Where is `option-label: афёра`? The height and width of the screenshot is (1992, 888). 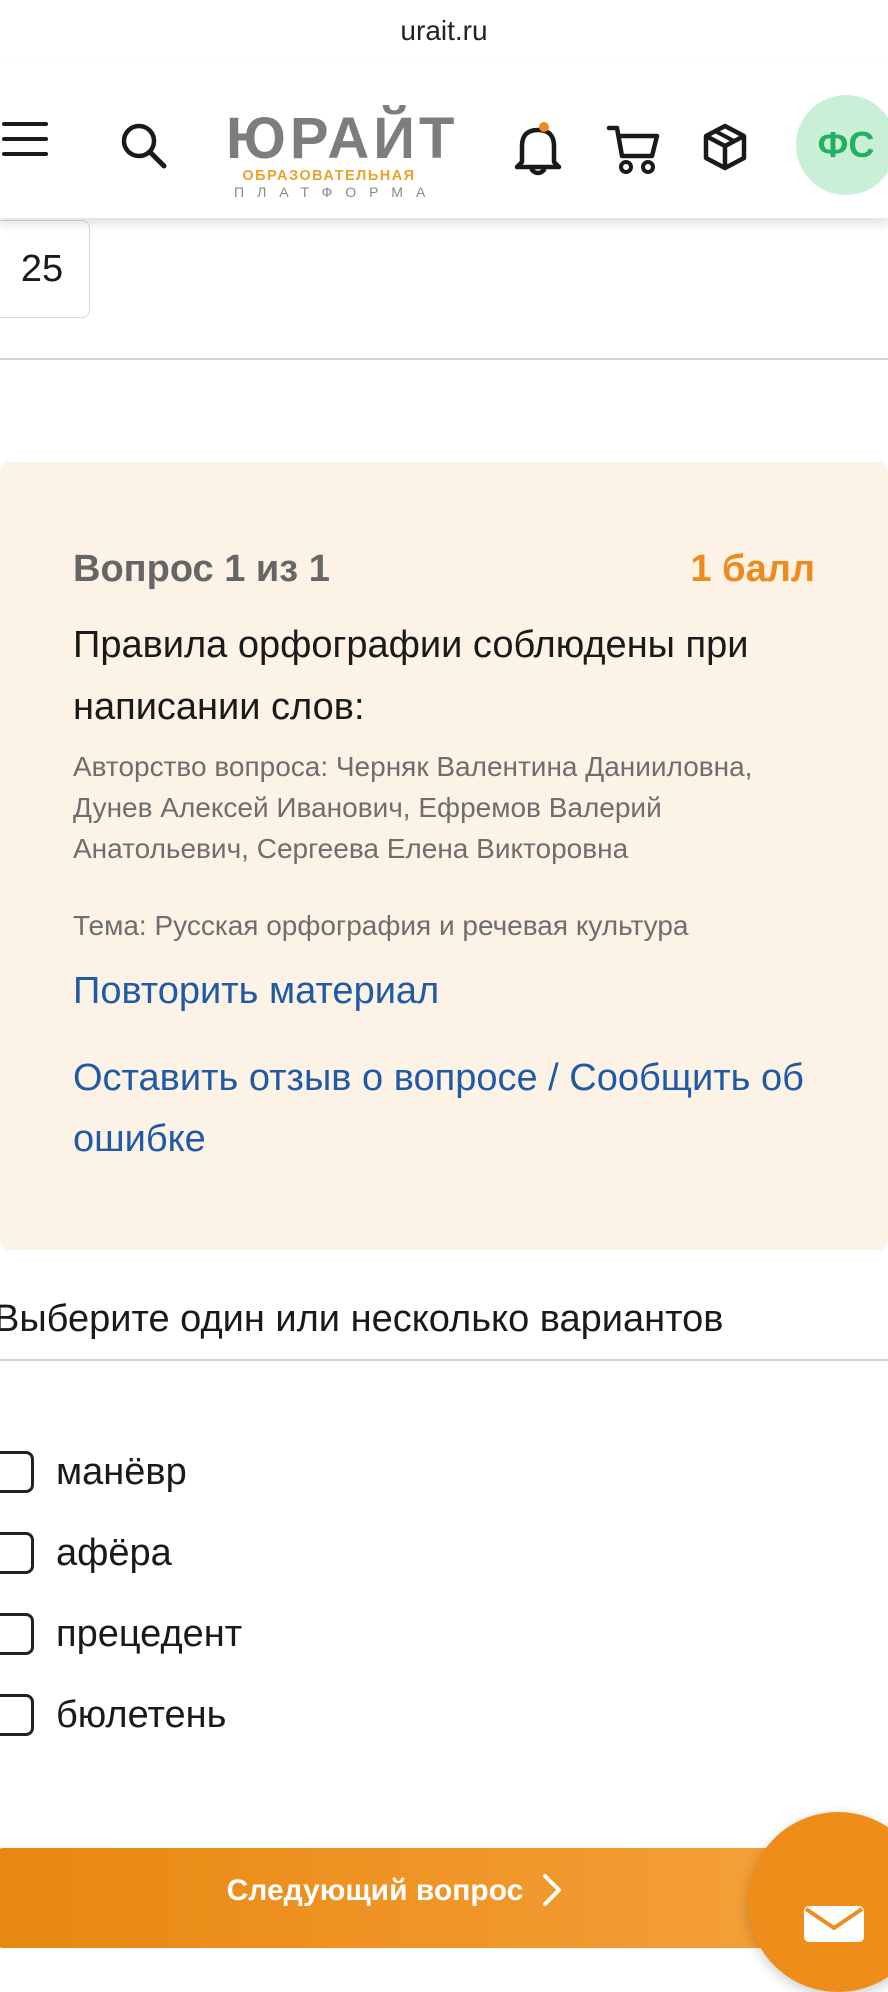
option-label: афёра is located at coordinates (114, 1552).